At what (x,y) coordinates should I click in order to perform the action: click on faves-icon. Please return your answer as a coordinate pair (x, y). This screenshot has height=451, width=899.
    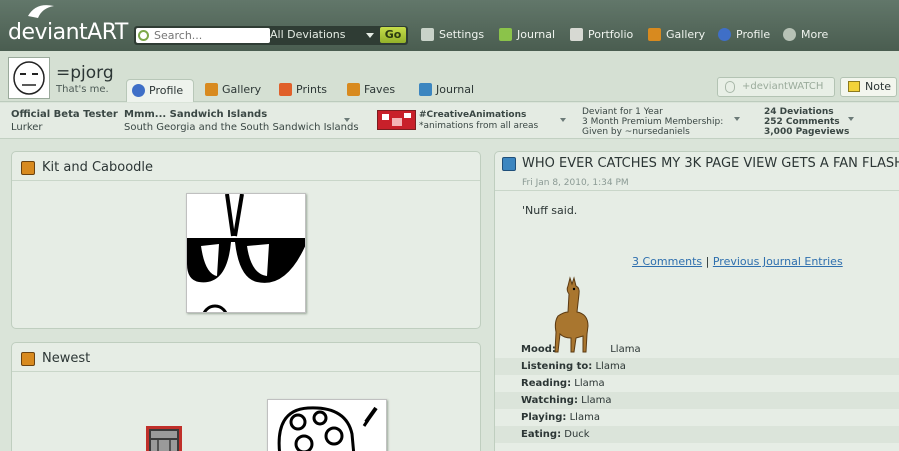
    Looking at the image, I should click on (353, 89).